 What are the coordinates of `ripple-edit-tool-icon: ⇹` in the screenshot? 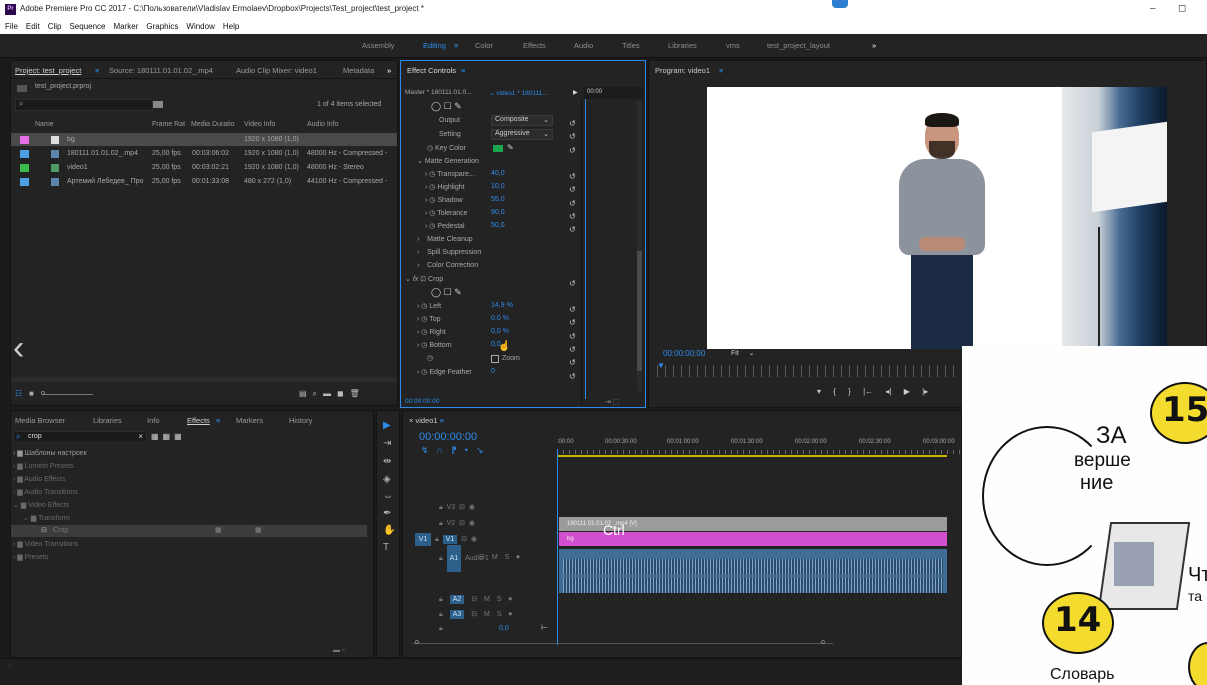 It's located at (387, 461).